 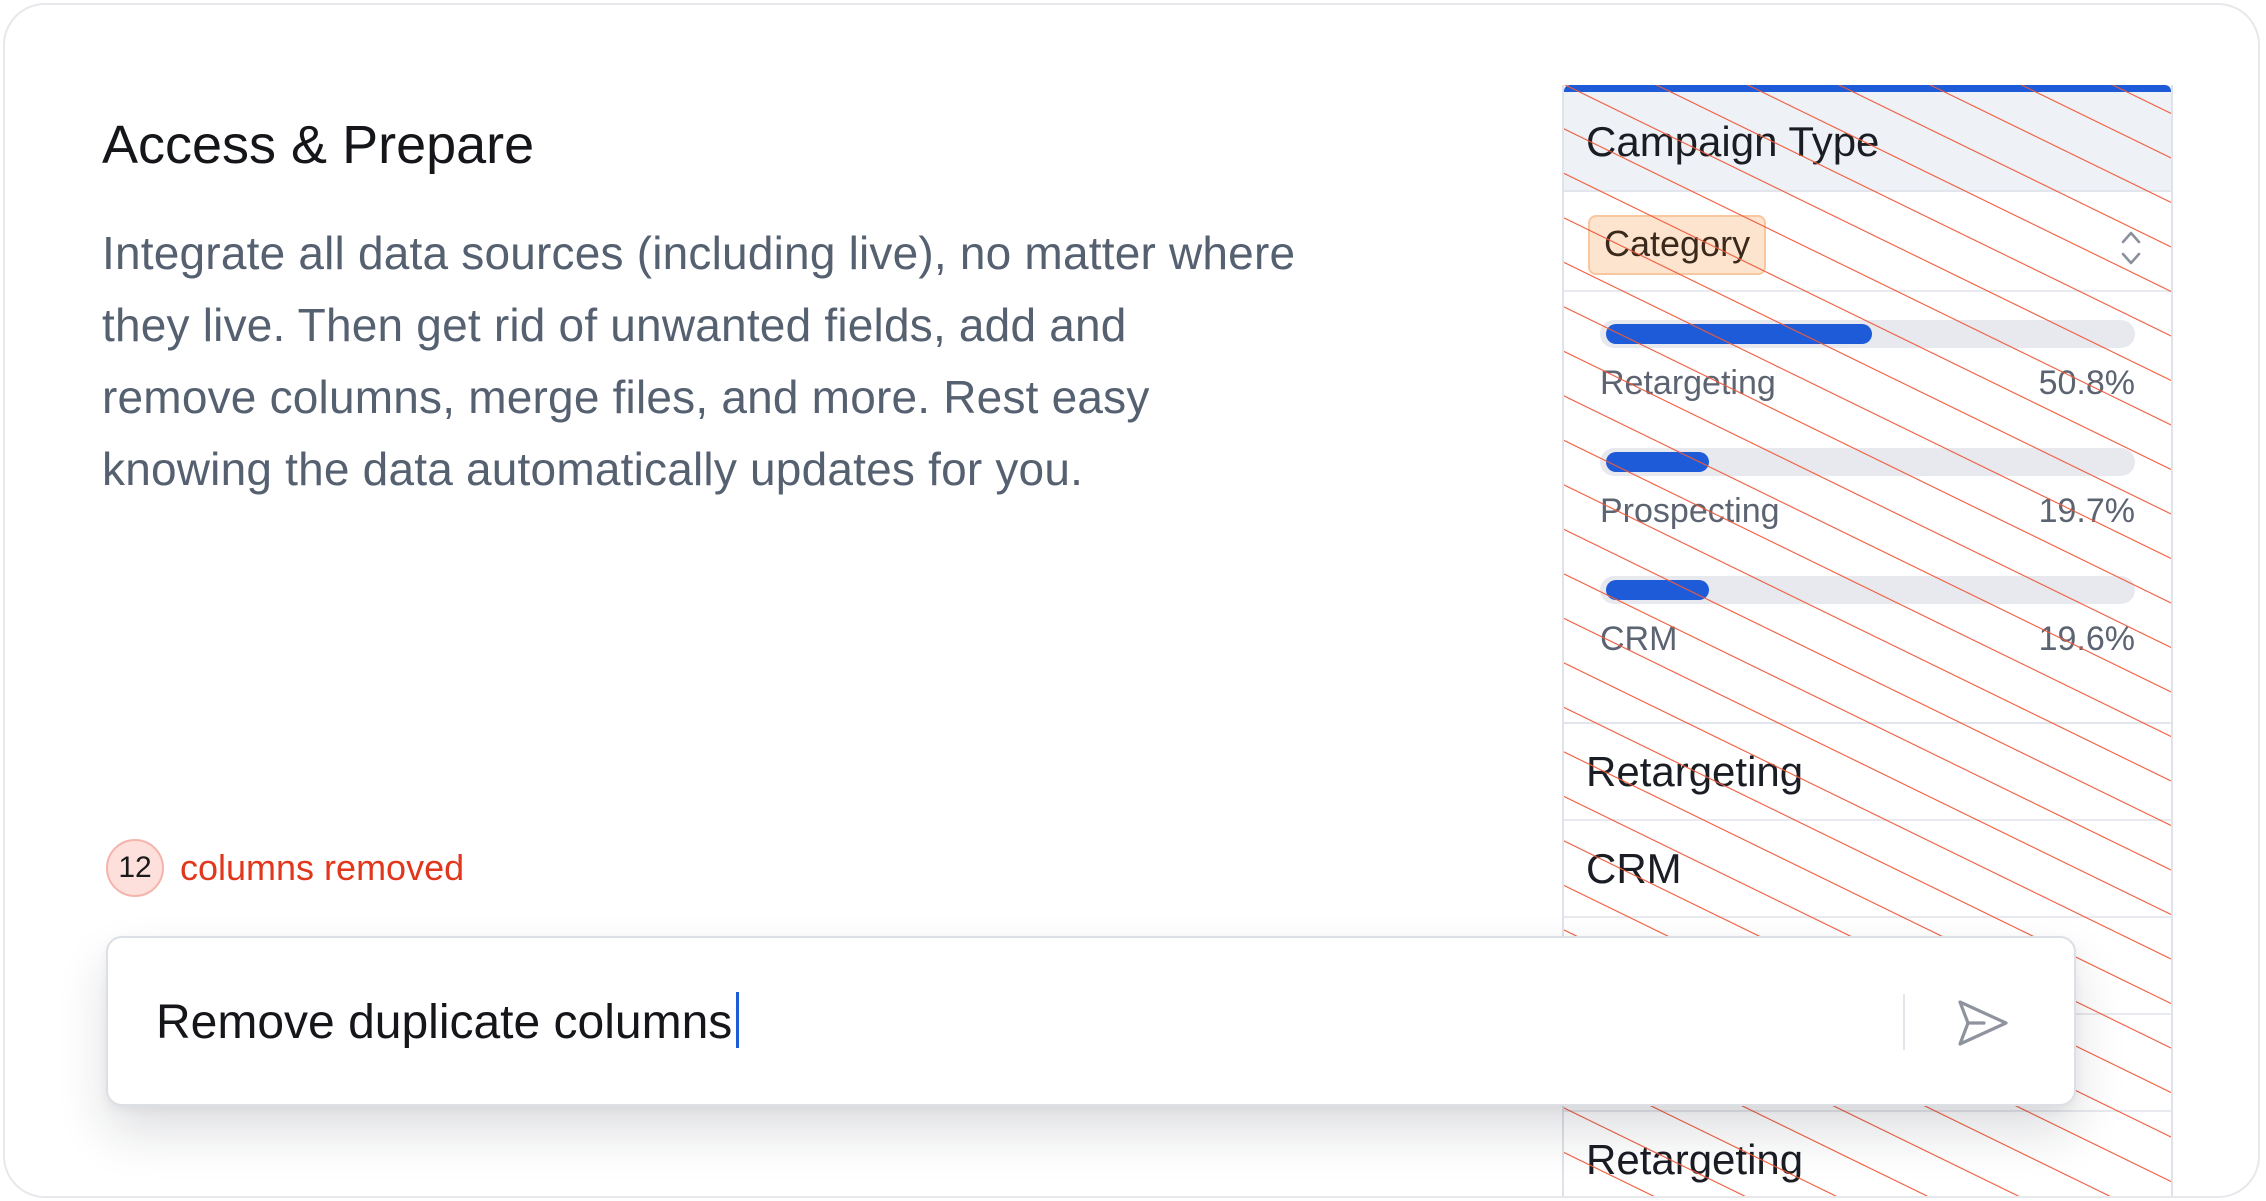 What do you see at coordinates (1867, 370) in the screenshot?
I see `stat-row: Retargeting 50.8%` at bounding box center [1867, 370].